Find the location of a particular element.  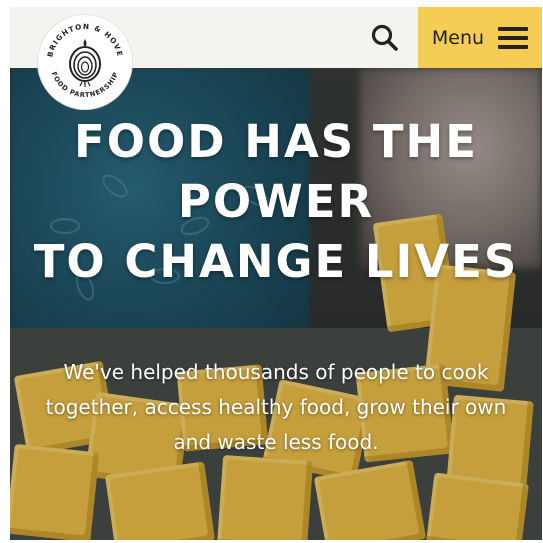

onion-logo-icon: BRIGHTON & HOVE FOOD PARTNERSHIP is located at coordinates (84, 60).